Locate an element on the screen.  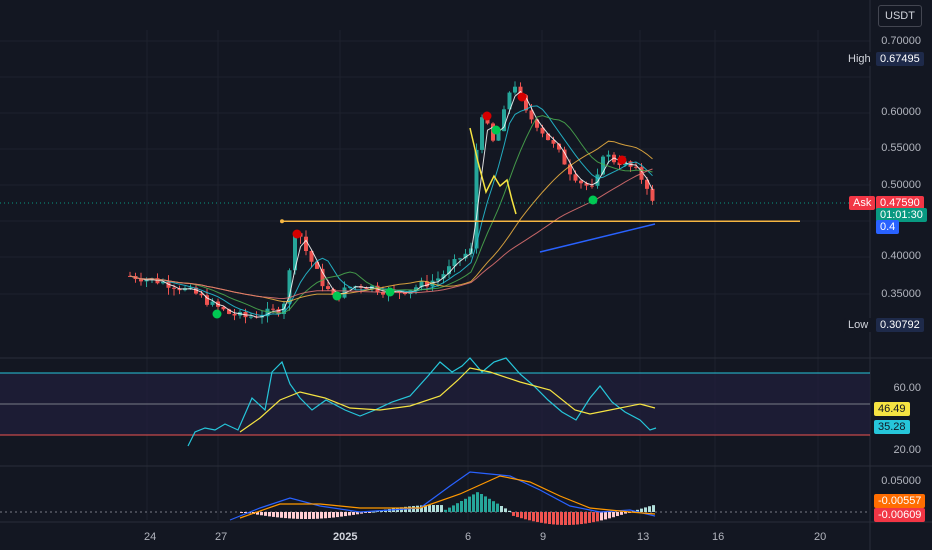
time-tick: 9 is located at coordinates (543, 537).